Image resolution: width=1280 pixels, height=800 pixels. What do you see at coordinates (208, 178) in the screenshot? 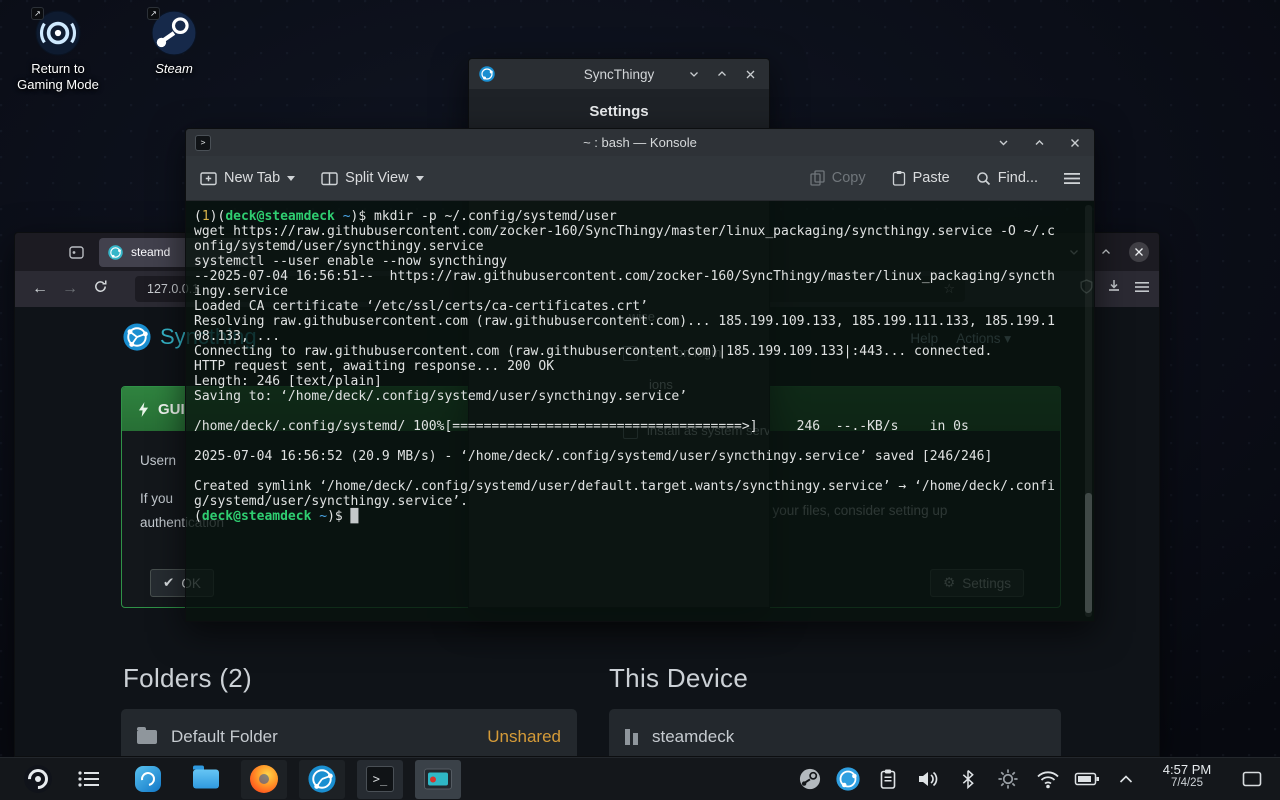
I see `new-tab-icon` at bounding box center [208, 178].